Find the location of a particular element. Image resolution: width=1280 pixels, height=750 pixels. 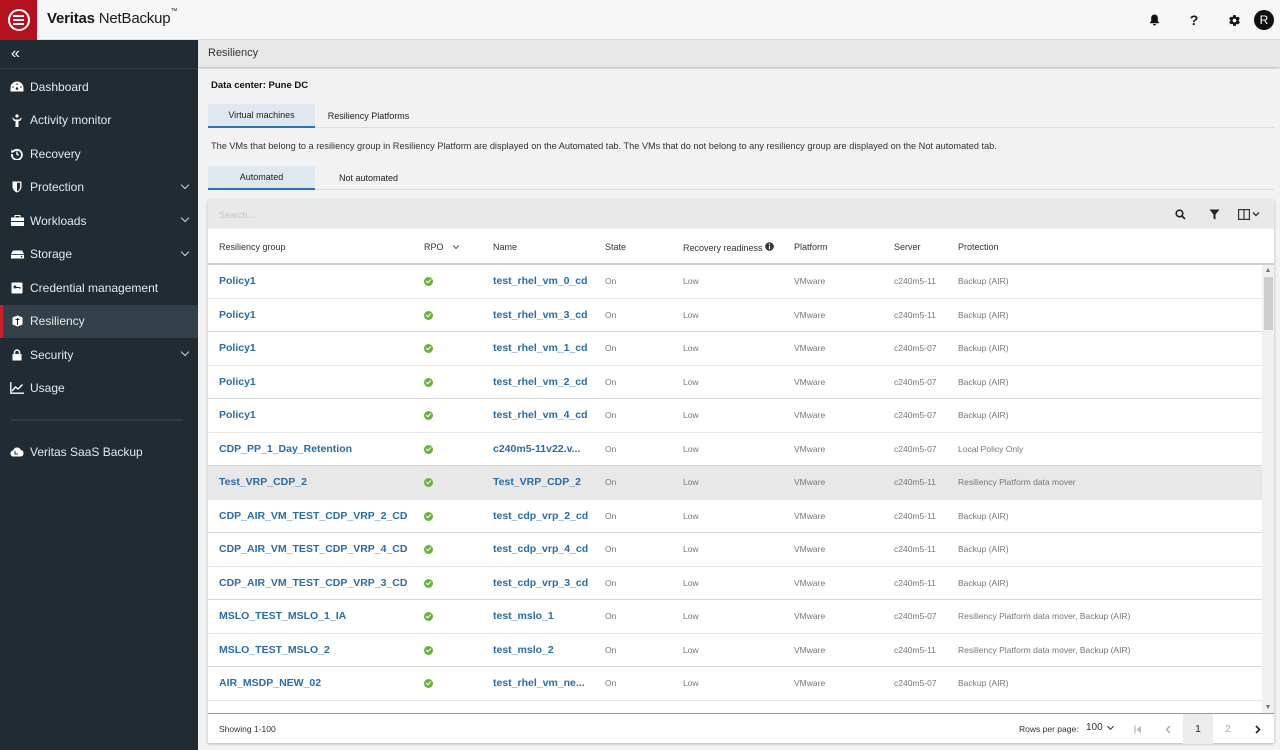

server-cell: c240m5-11 is located at coordinates (915, 314).